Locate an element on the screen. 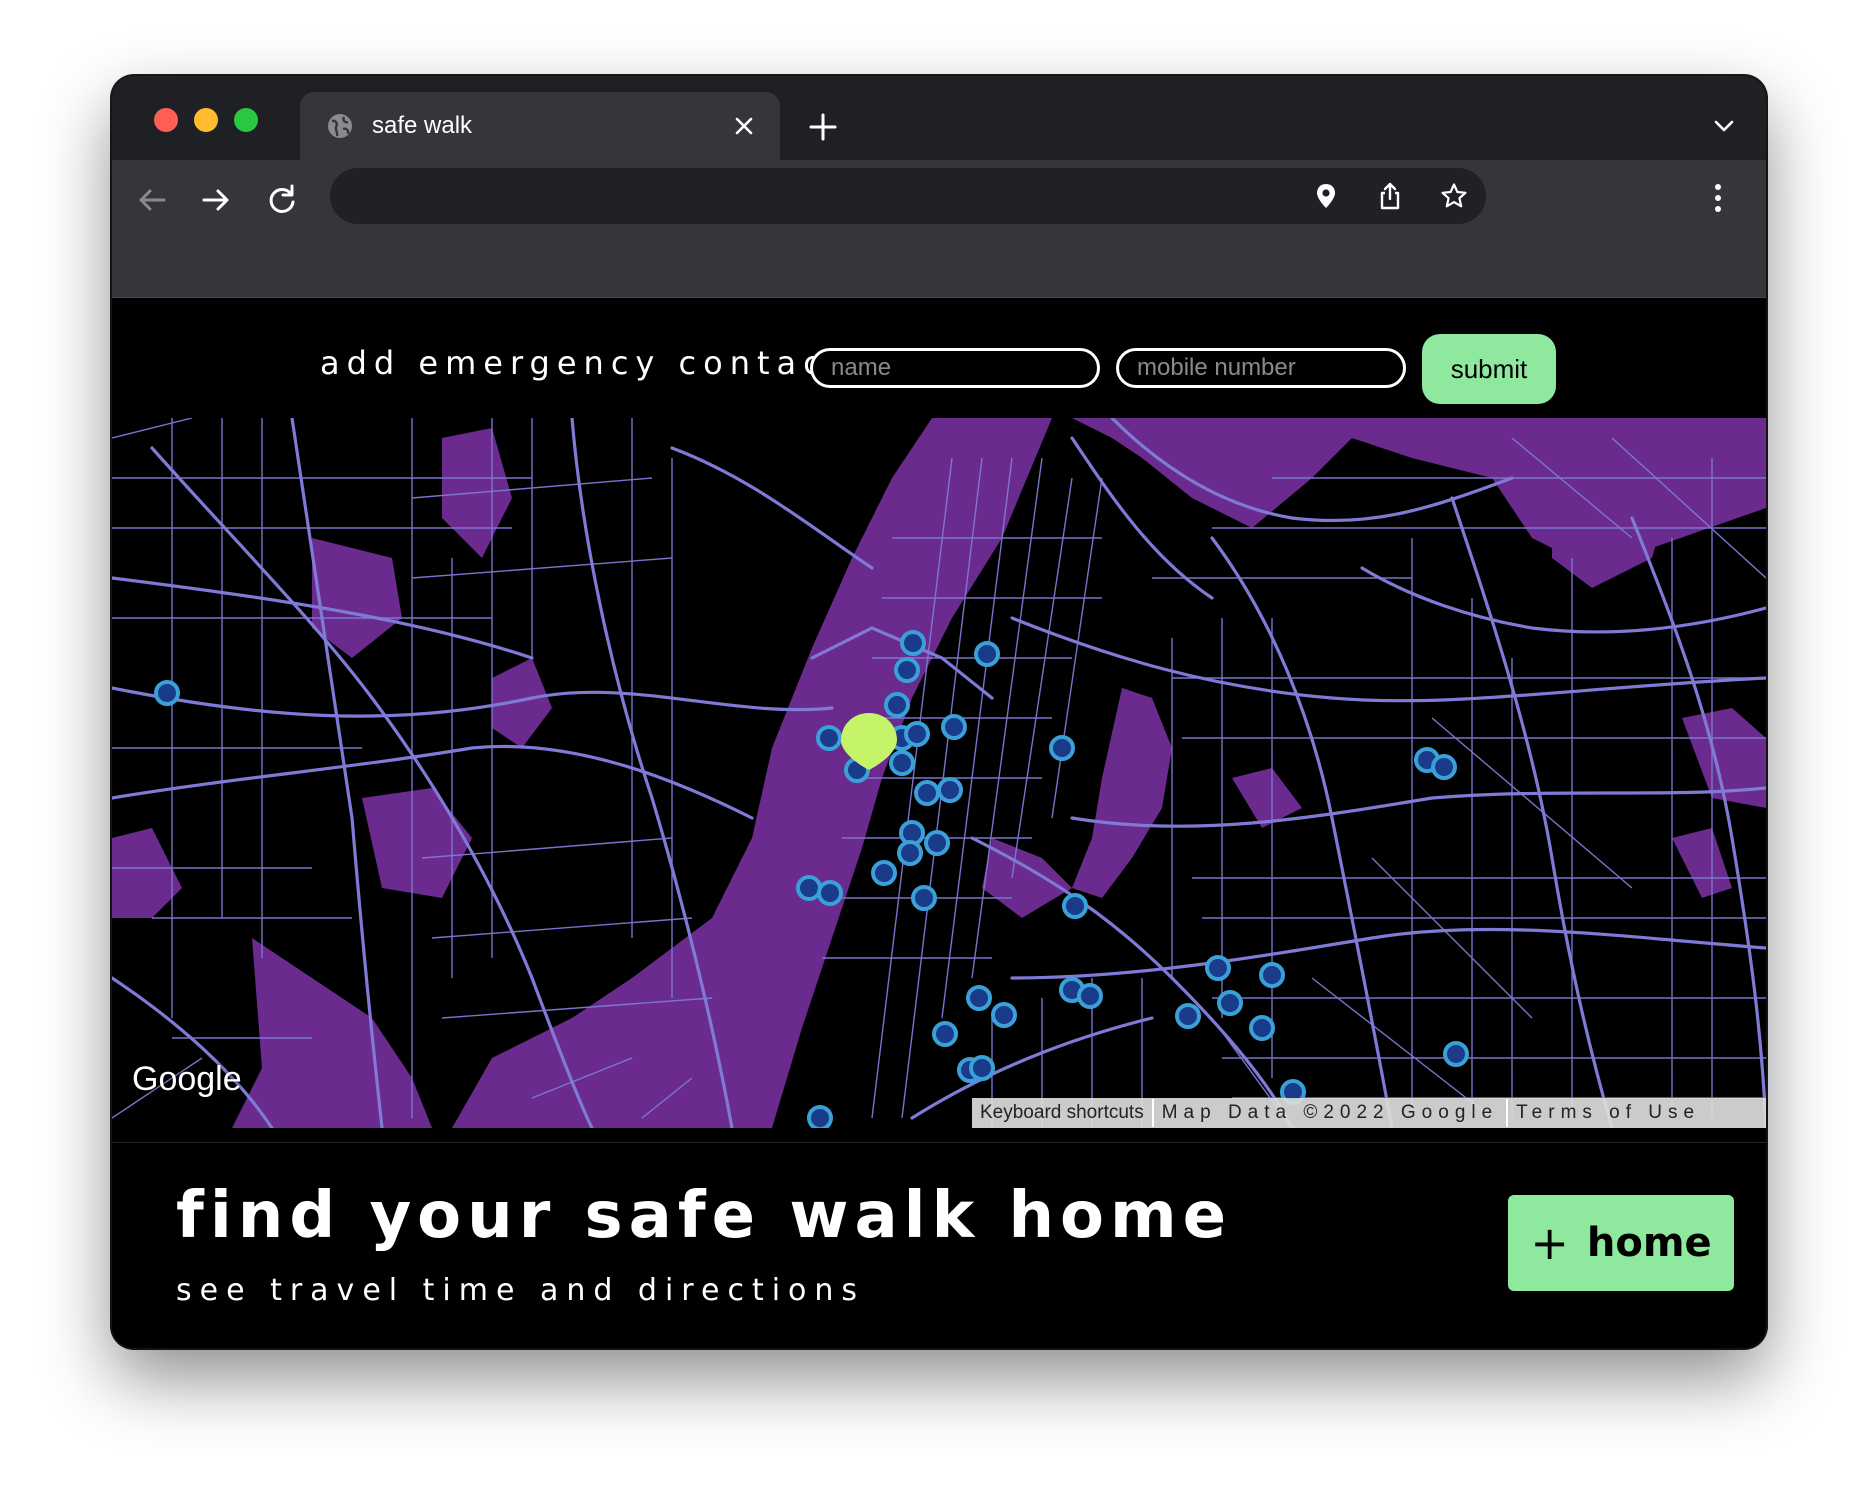  reload-icon is located at coordinates (282, 200).